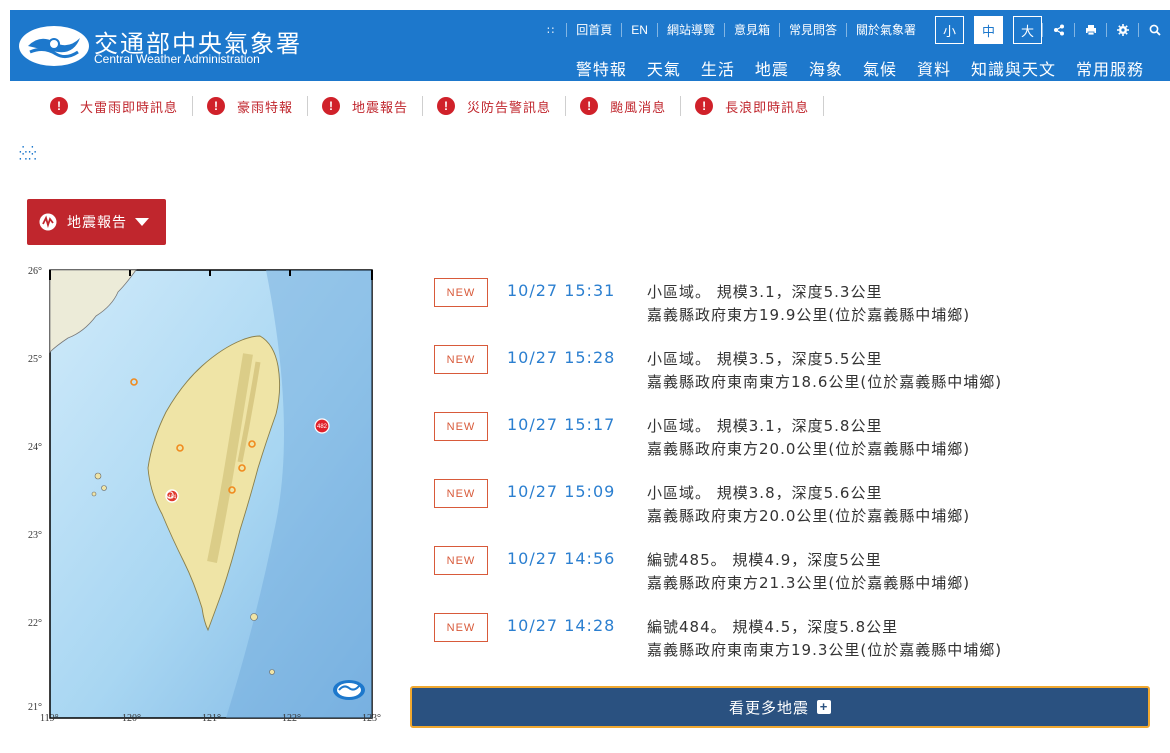  Describe the element at coordinates (142, 222) in the screenshot. I see `caret-down-icon` at that location.